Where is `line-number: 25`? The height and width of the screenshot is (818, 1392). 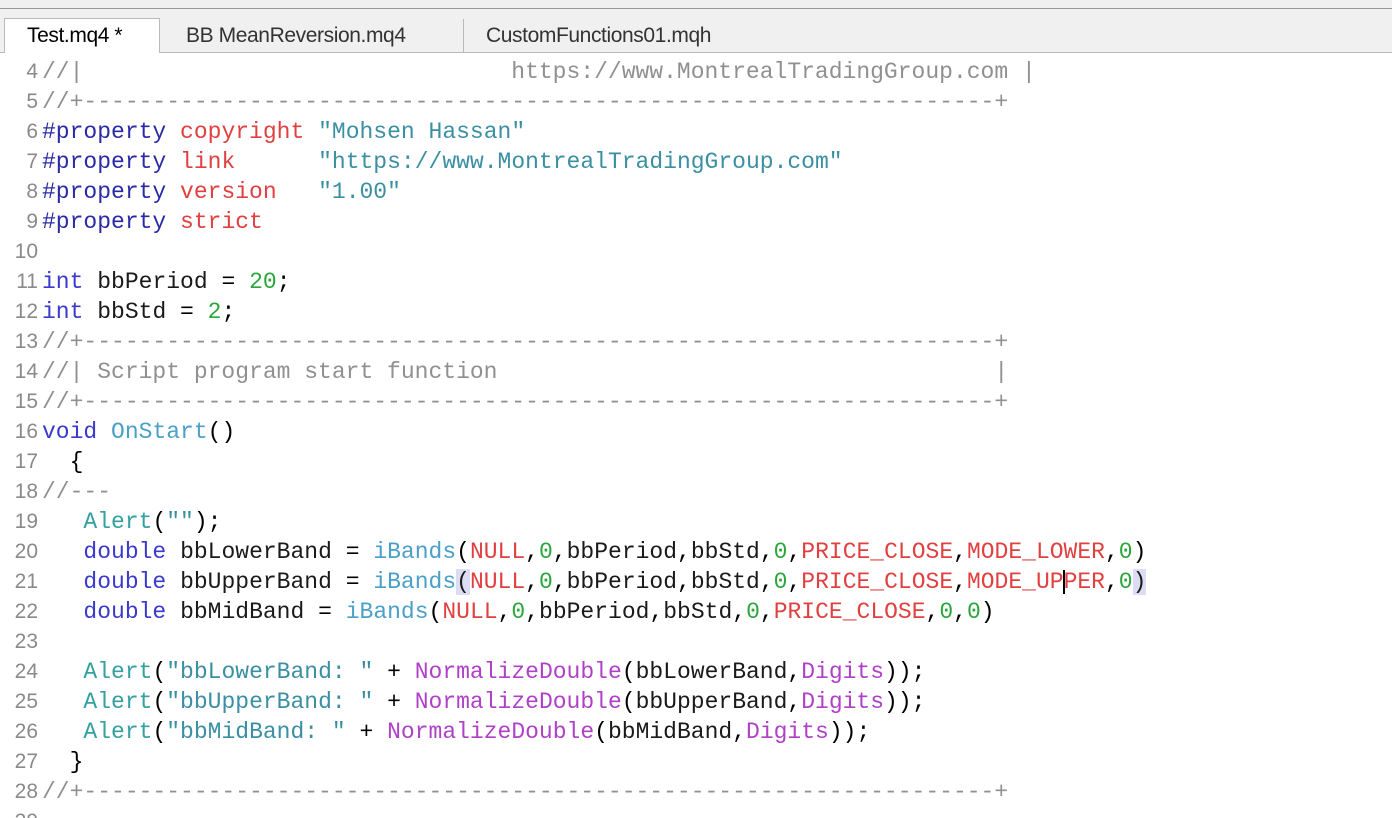
line-number: 25 is located at coordinates (26, 701).